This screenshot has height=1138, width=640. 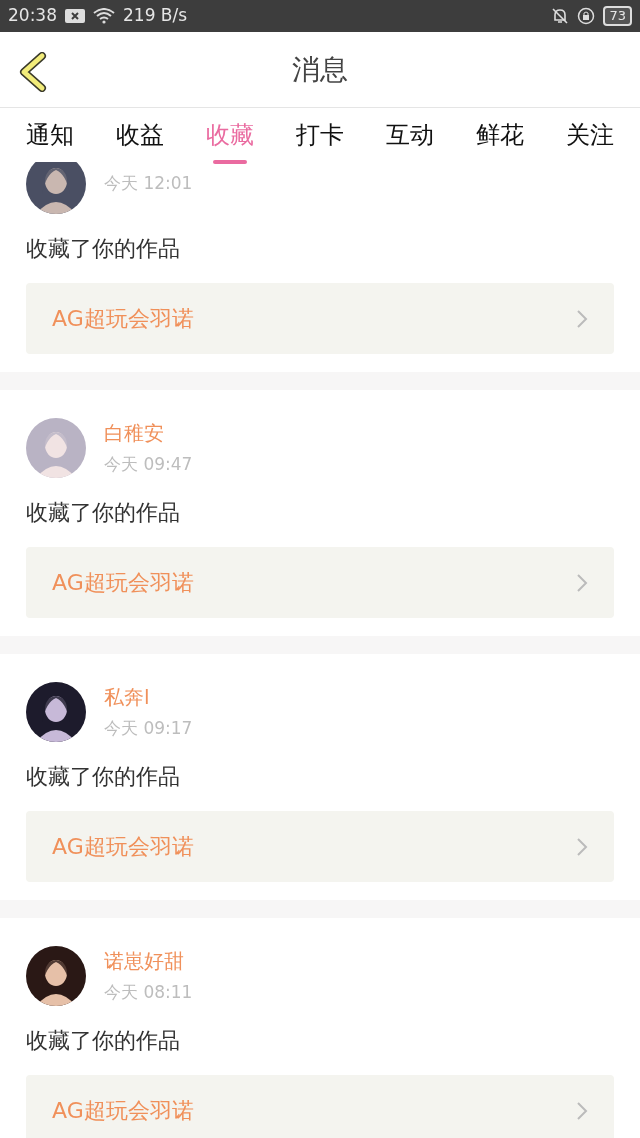 What do you see at coordinates (148, 697) in the screenshot?
I see `user-name: 私奔l` at bounding box center [148, 697].